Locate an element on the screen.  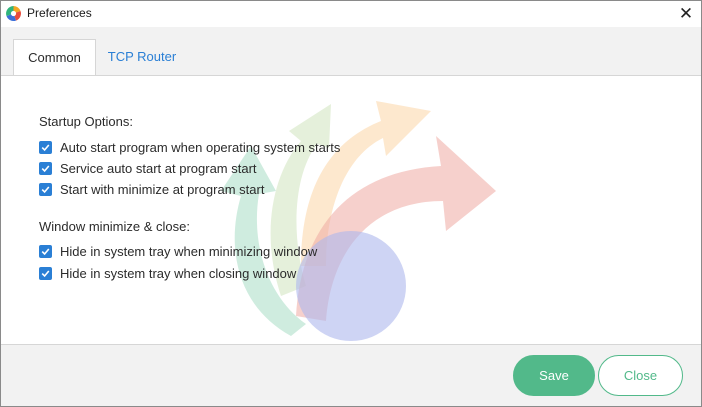
checkbox-start-minimized is located at coordinates (45, 189).